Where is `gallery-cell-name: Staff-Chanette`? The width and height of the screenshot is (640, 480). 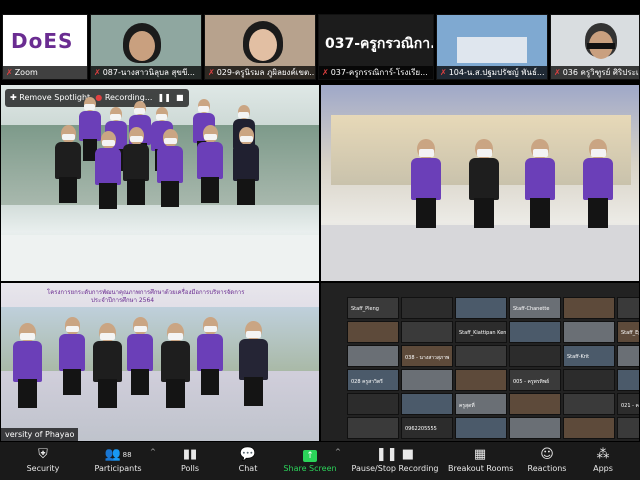 gallery-cell-name: Staff-Chanette is located at coordinates (531, 309).